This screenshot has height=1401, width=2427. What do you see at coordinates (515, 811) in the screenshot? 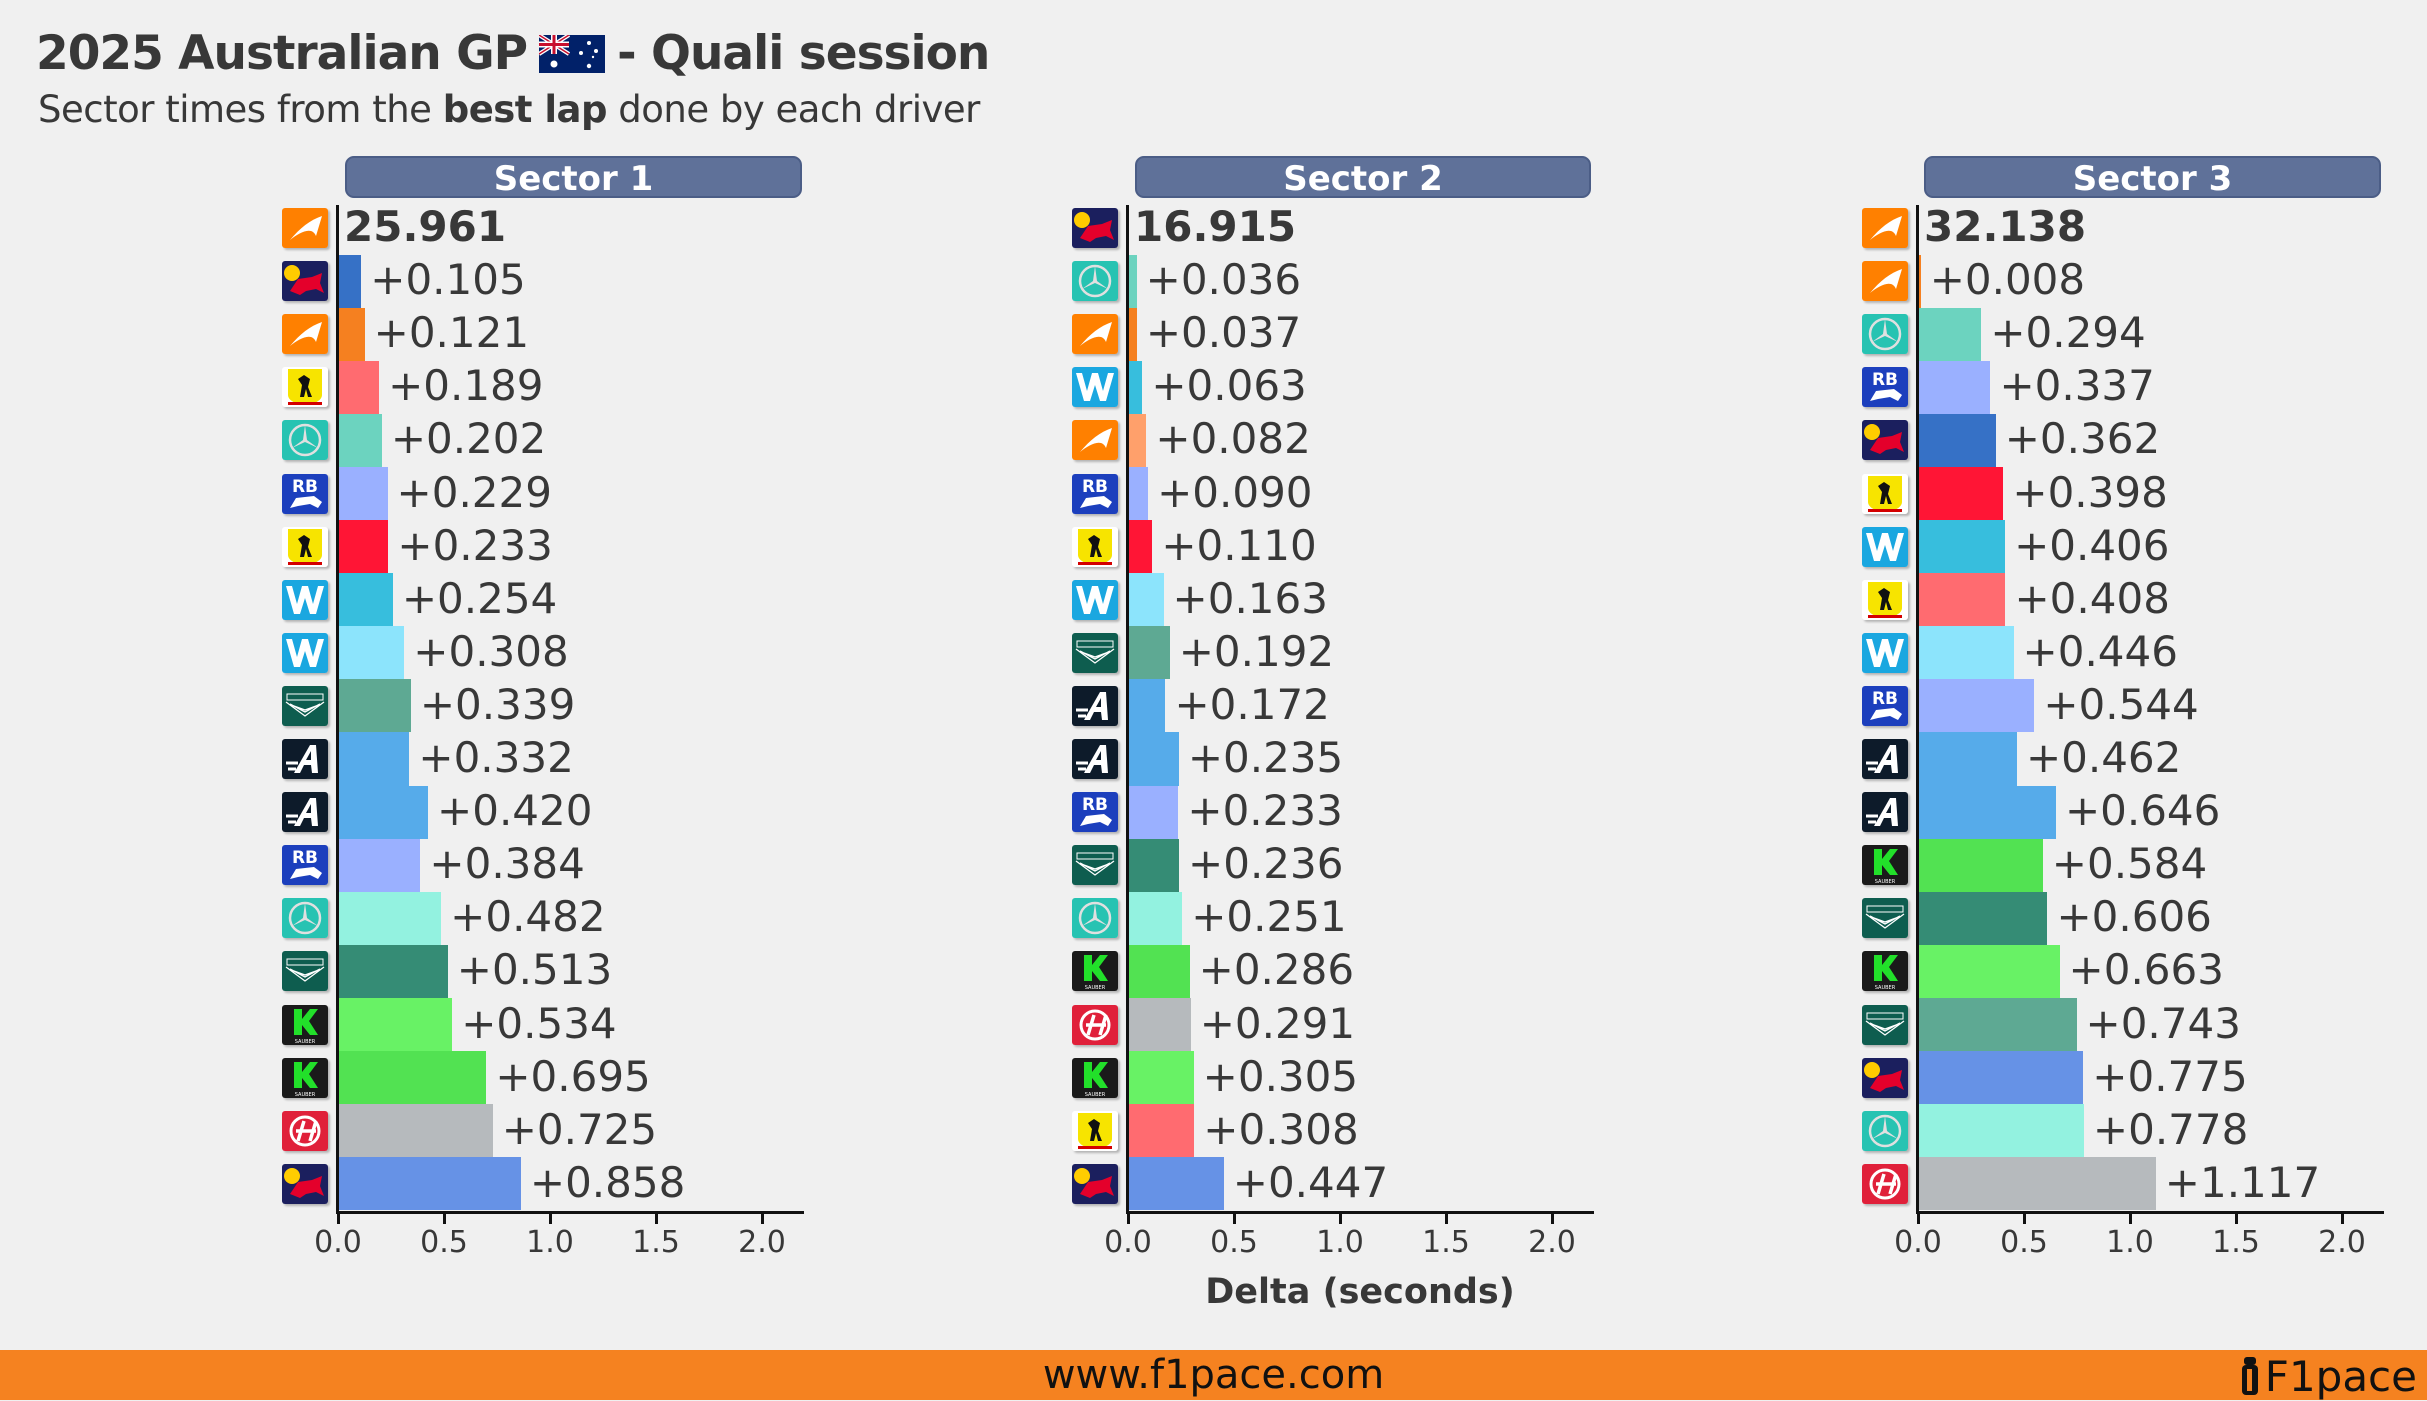
I see `delta-label: +0.420` at bounding box center [515, 811].